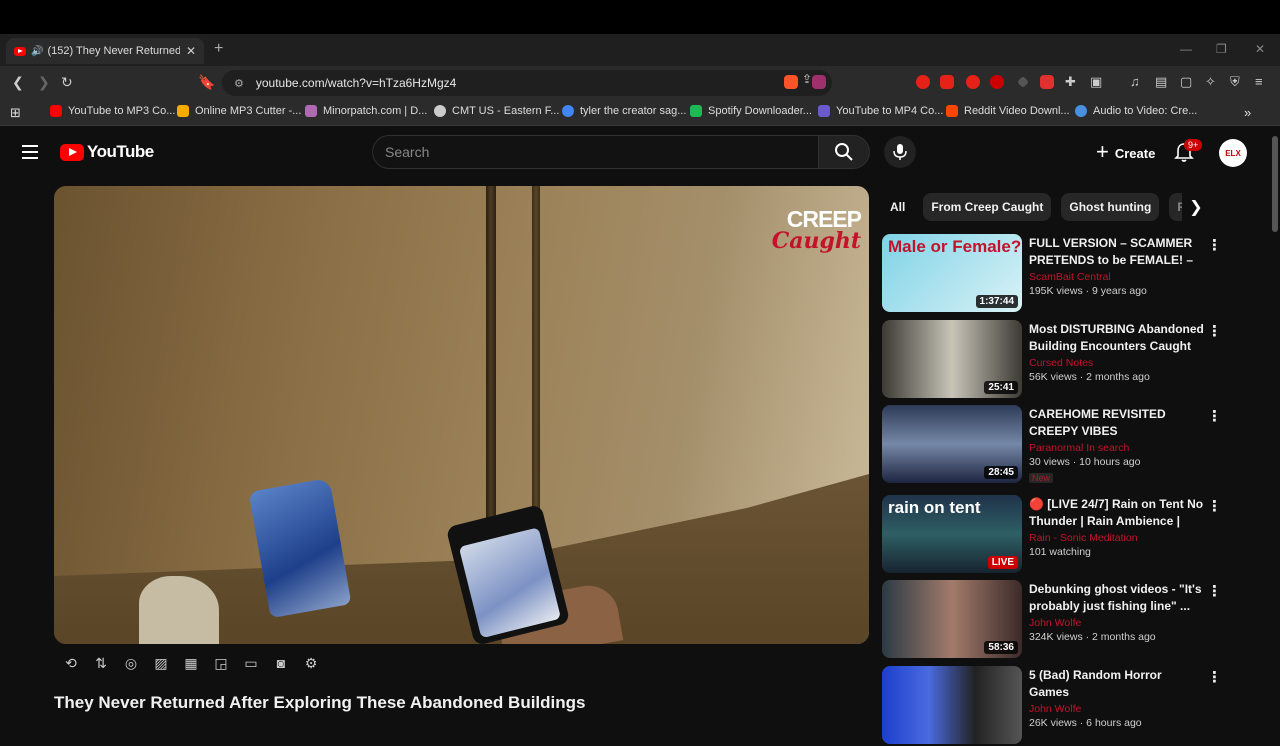  I want to click on site-info-icon: ⚙, so click(239, 83).